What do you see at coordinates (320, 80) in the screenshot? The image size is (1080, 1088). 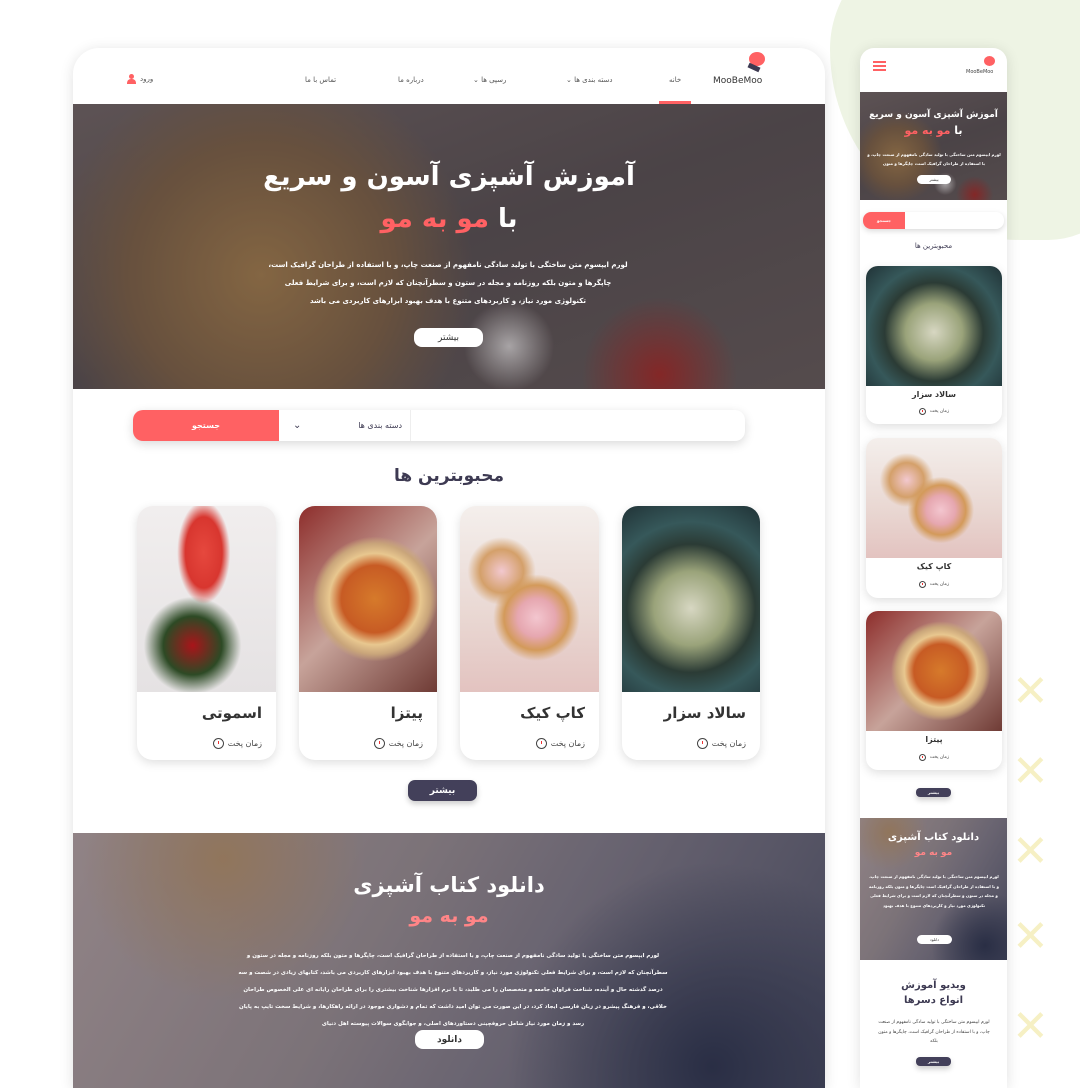 I see `nav-contact: تماس با ما` at bounding box center [320, 80].